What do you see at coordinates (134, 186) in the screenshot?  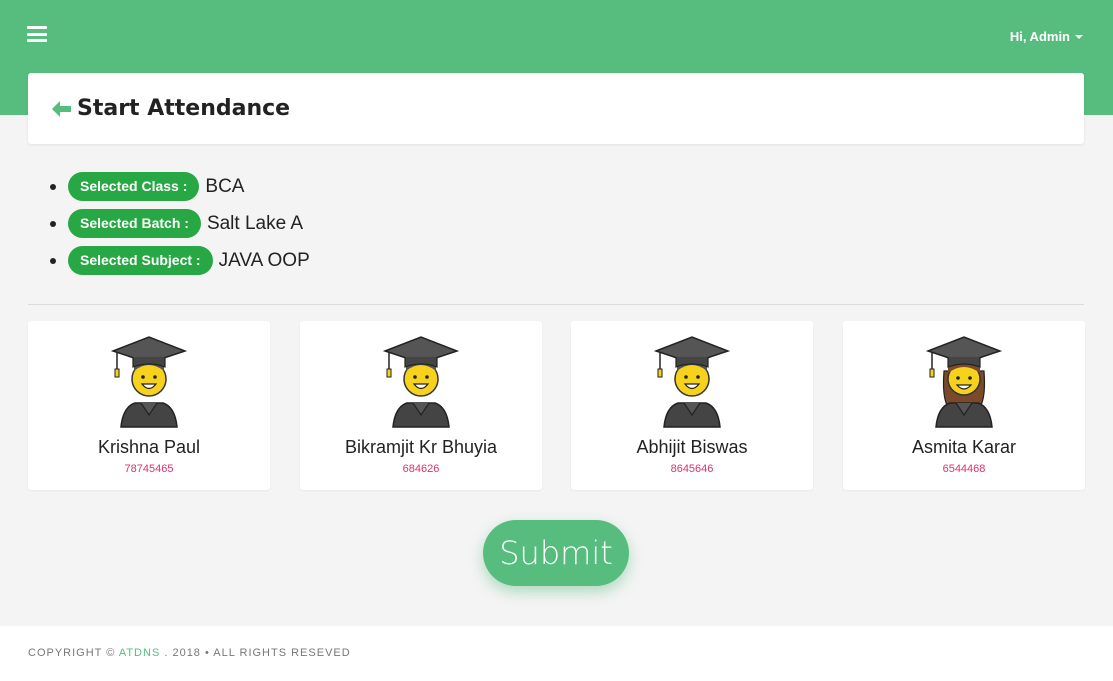 I see `selected-class-badge: Selected Class :` at bounding box center [134, 186].